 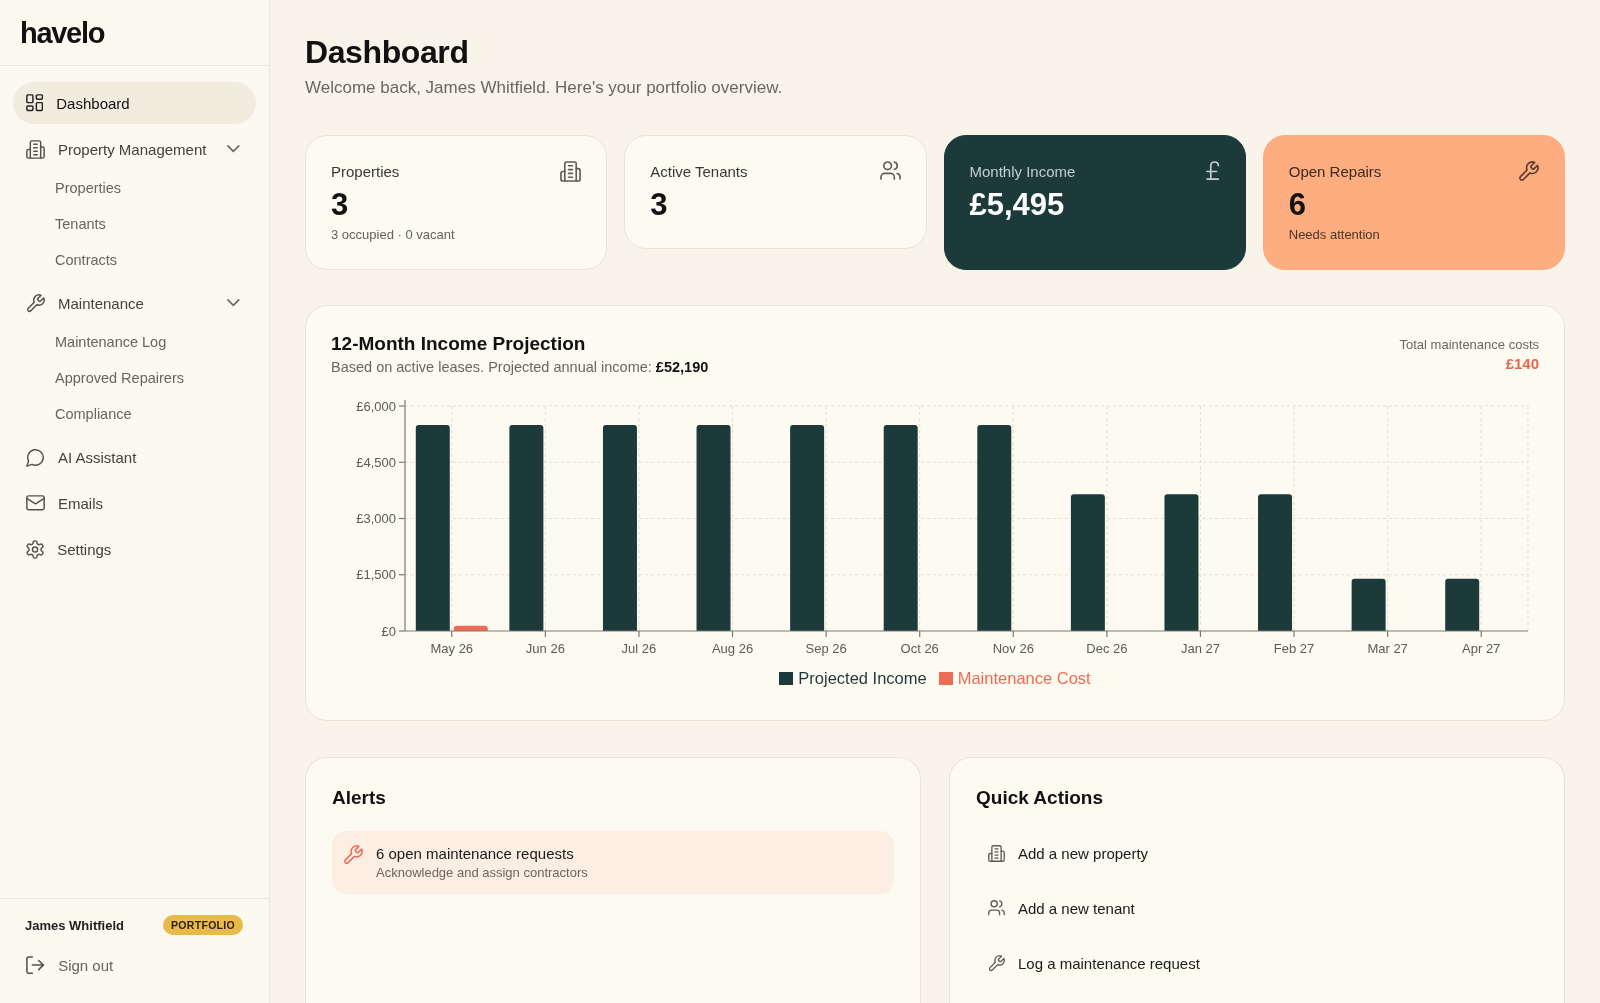 I want to click on sign-out-button: Sign out, so click(x=69, y=965).